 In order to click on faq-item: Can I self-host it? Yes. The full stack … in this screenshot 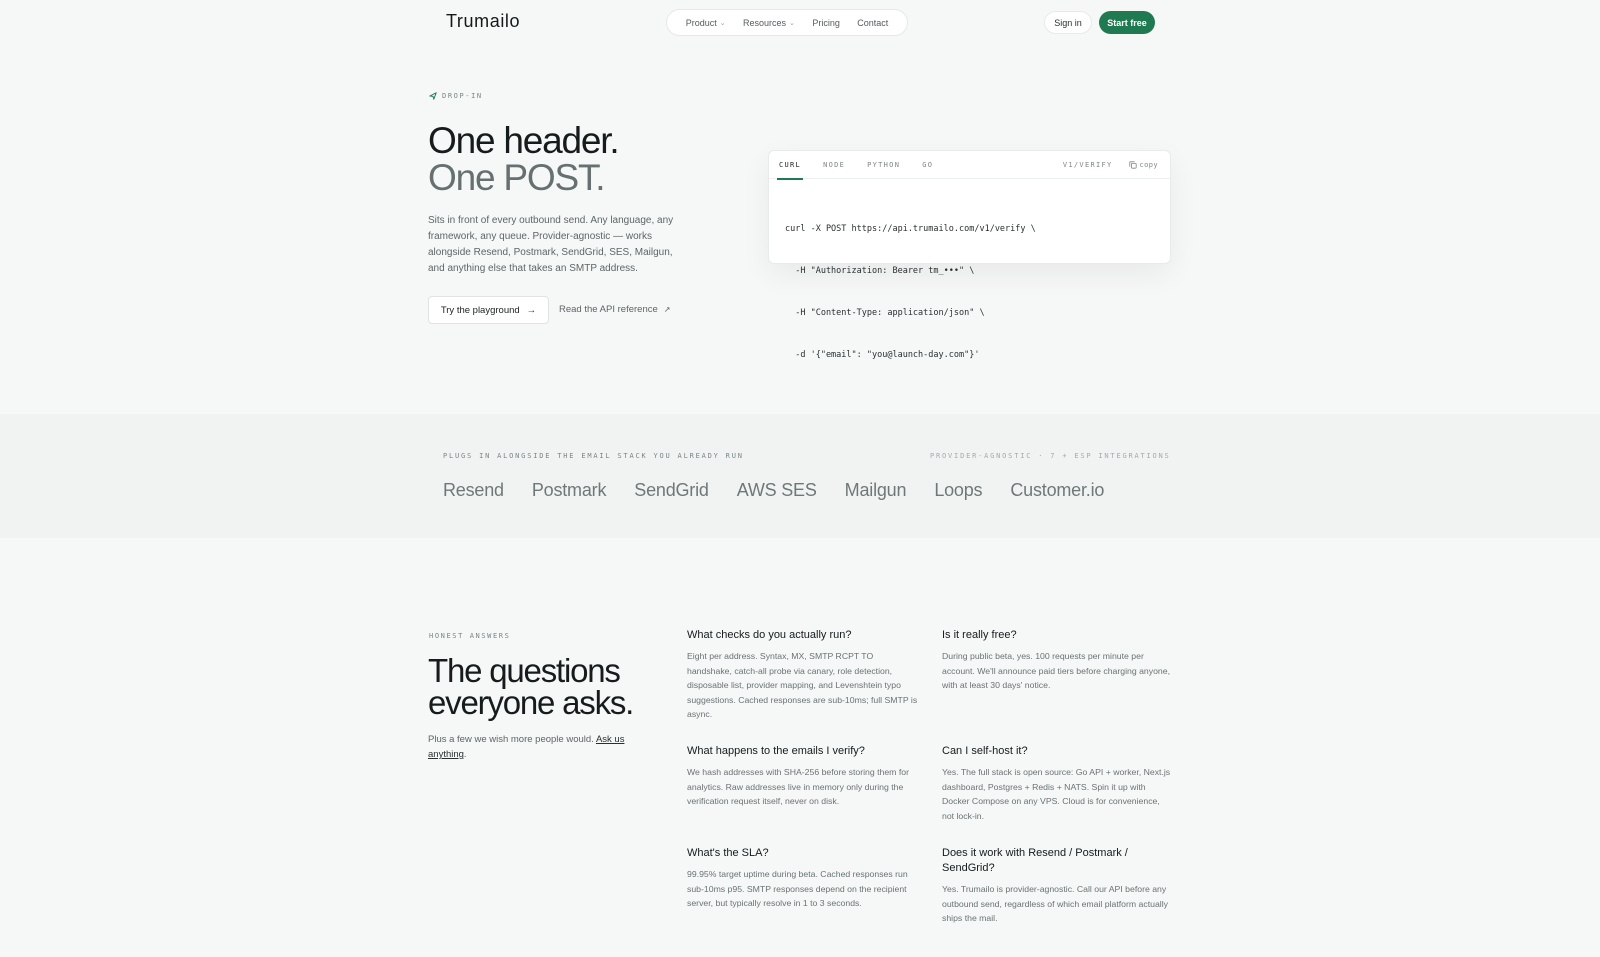, I will do `click(1058, 783)`.